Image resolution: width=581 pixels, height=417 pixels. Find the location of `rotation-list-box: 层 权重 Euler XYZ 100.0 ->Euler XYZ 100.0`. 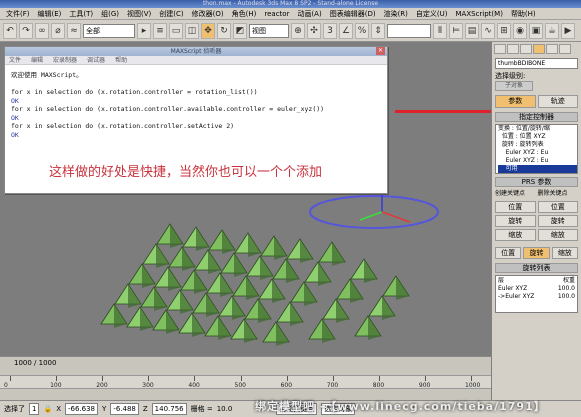

rotation-list-box: 层 权重 Euler XYZ 100.0 ->Euler XYZ 100.0 is located at coordinates (536, 294).